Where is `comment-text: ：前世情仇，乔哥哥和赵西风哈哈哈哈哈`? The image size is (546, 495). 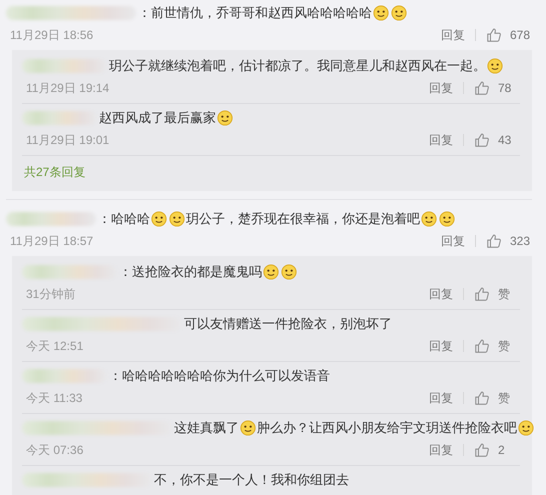 comment-text: ：前世情仇，乔哥哥和赵西风哈哈哈哈哈 is located at coordinates (255, 13).